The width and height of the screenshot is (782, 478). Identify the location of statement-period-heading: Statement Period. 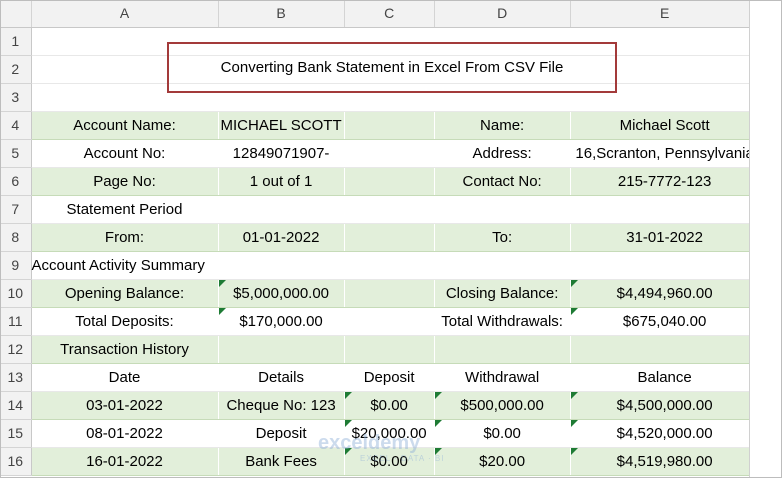
(125, 209).